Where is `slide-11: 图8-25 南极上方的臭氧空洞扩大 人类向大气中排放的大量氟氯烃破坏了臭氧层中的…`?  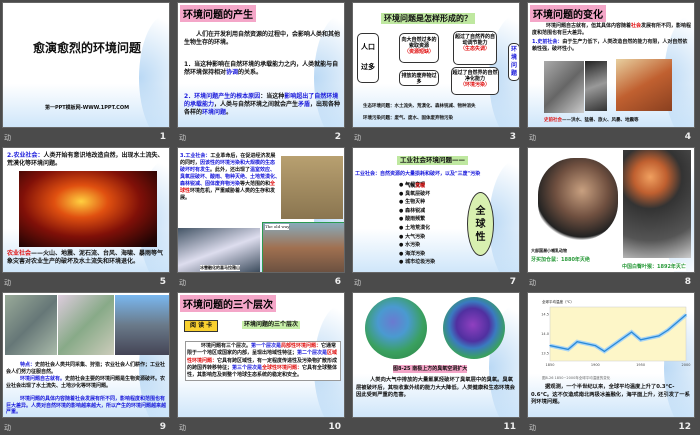
slide-11: 图8-25 南极上方的臭氧空洞扩大 人类向大气中排放的大量氟氯烃破坏了臭氧层中的… is located at coordinates (436, 355).